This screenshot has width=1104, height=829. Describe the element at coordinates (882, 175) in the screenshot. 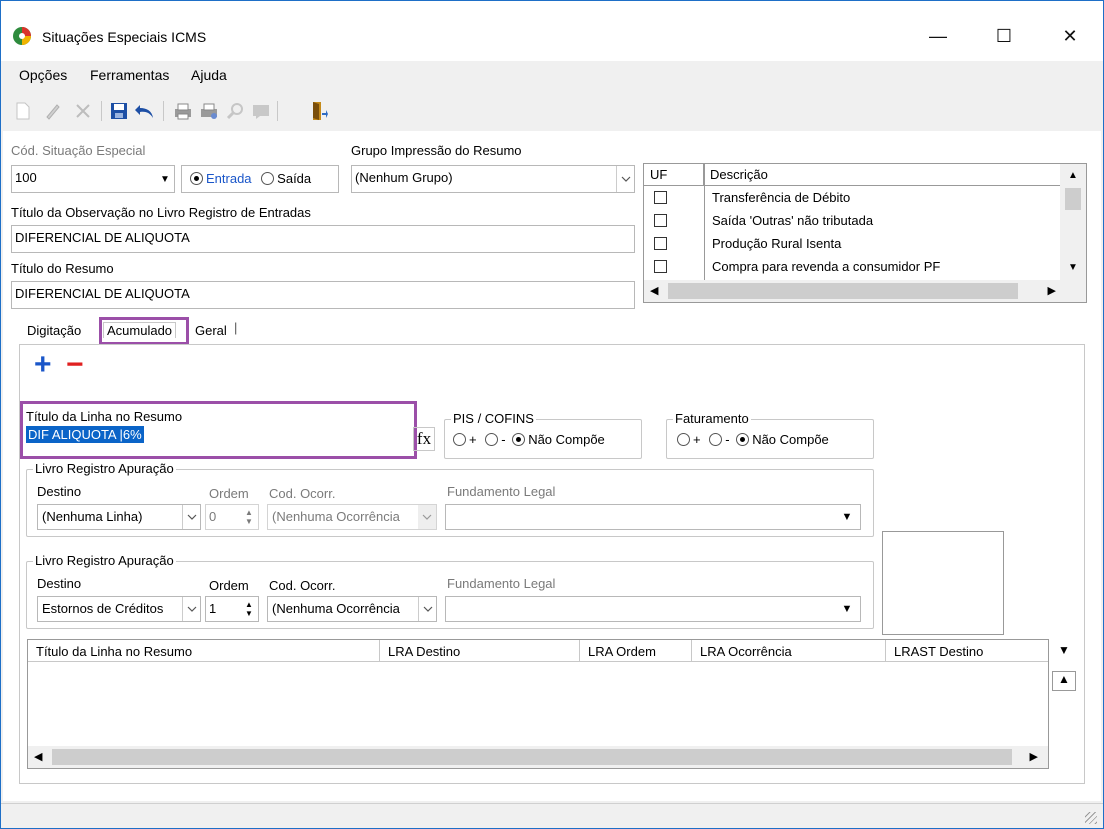

I see `descricao-column-header: Descrição` at that location.